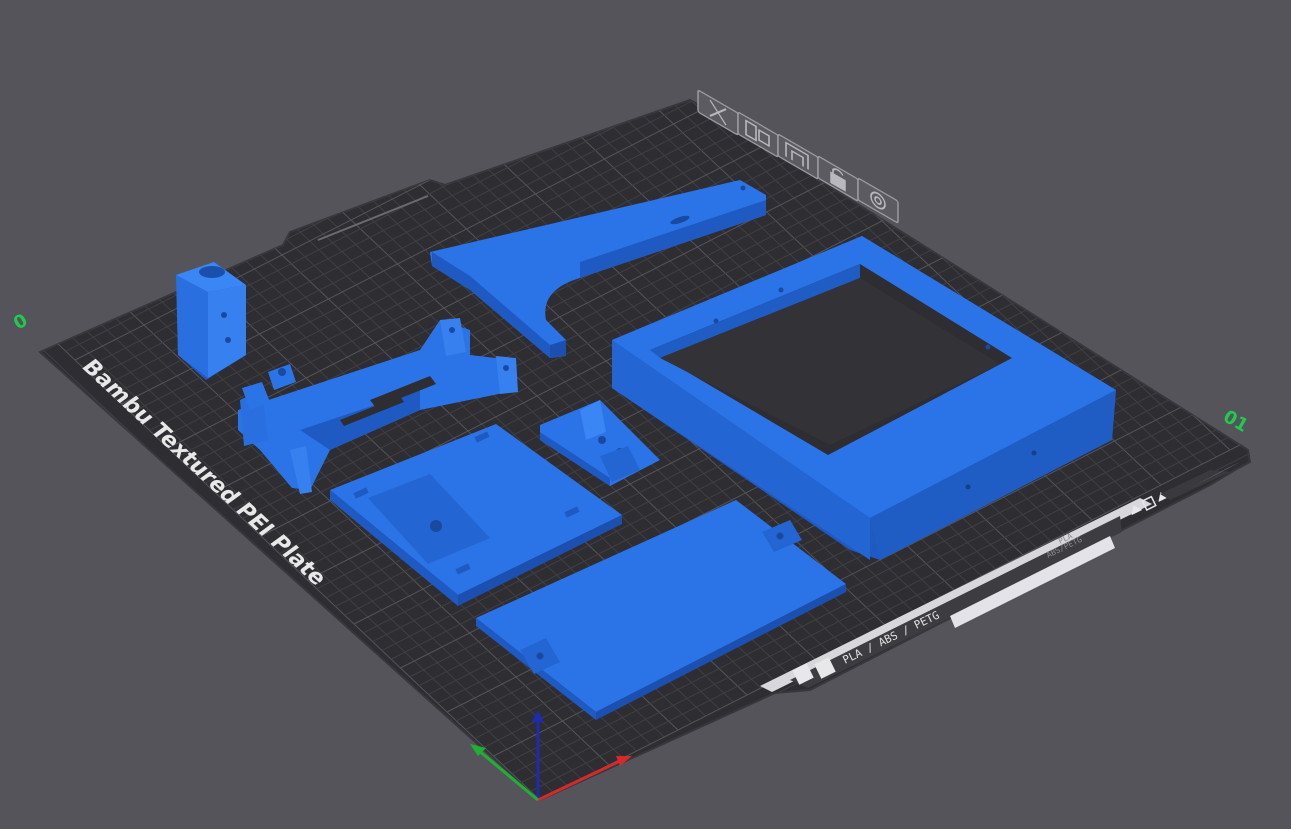 The width and height of the screenshot is (1291, 829). What do you see at coordinates (1236, 421) in the screenshot?
I see `axis-marker-right: 01` at bounding box center [1236, 421].